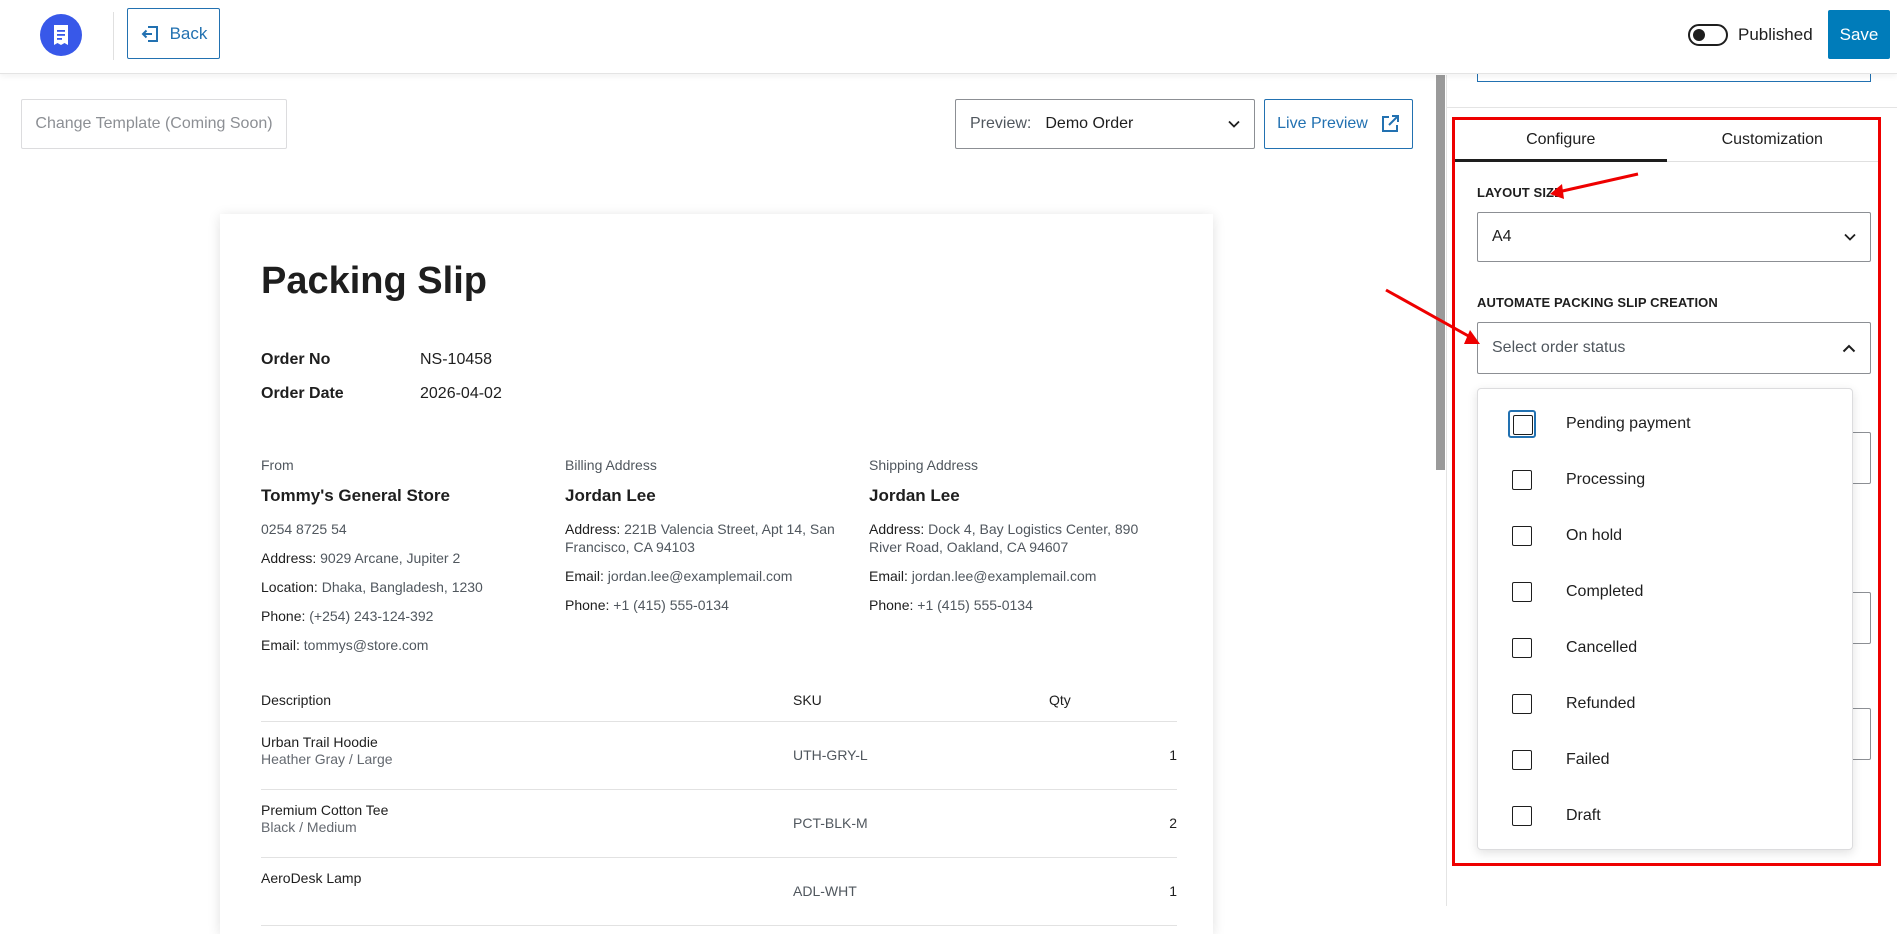 Image resolution: width=1897 pixels, height=934 pixels. What do you see at coordinates (283, 616) in the screenshot?
I see `from-phone-label: Phone:` at bounding box center [283, 616].